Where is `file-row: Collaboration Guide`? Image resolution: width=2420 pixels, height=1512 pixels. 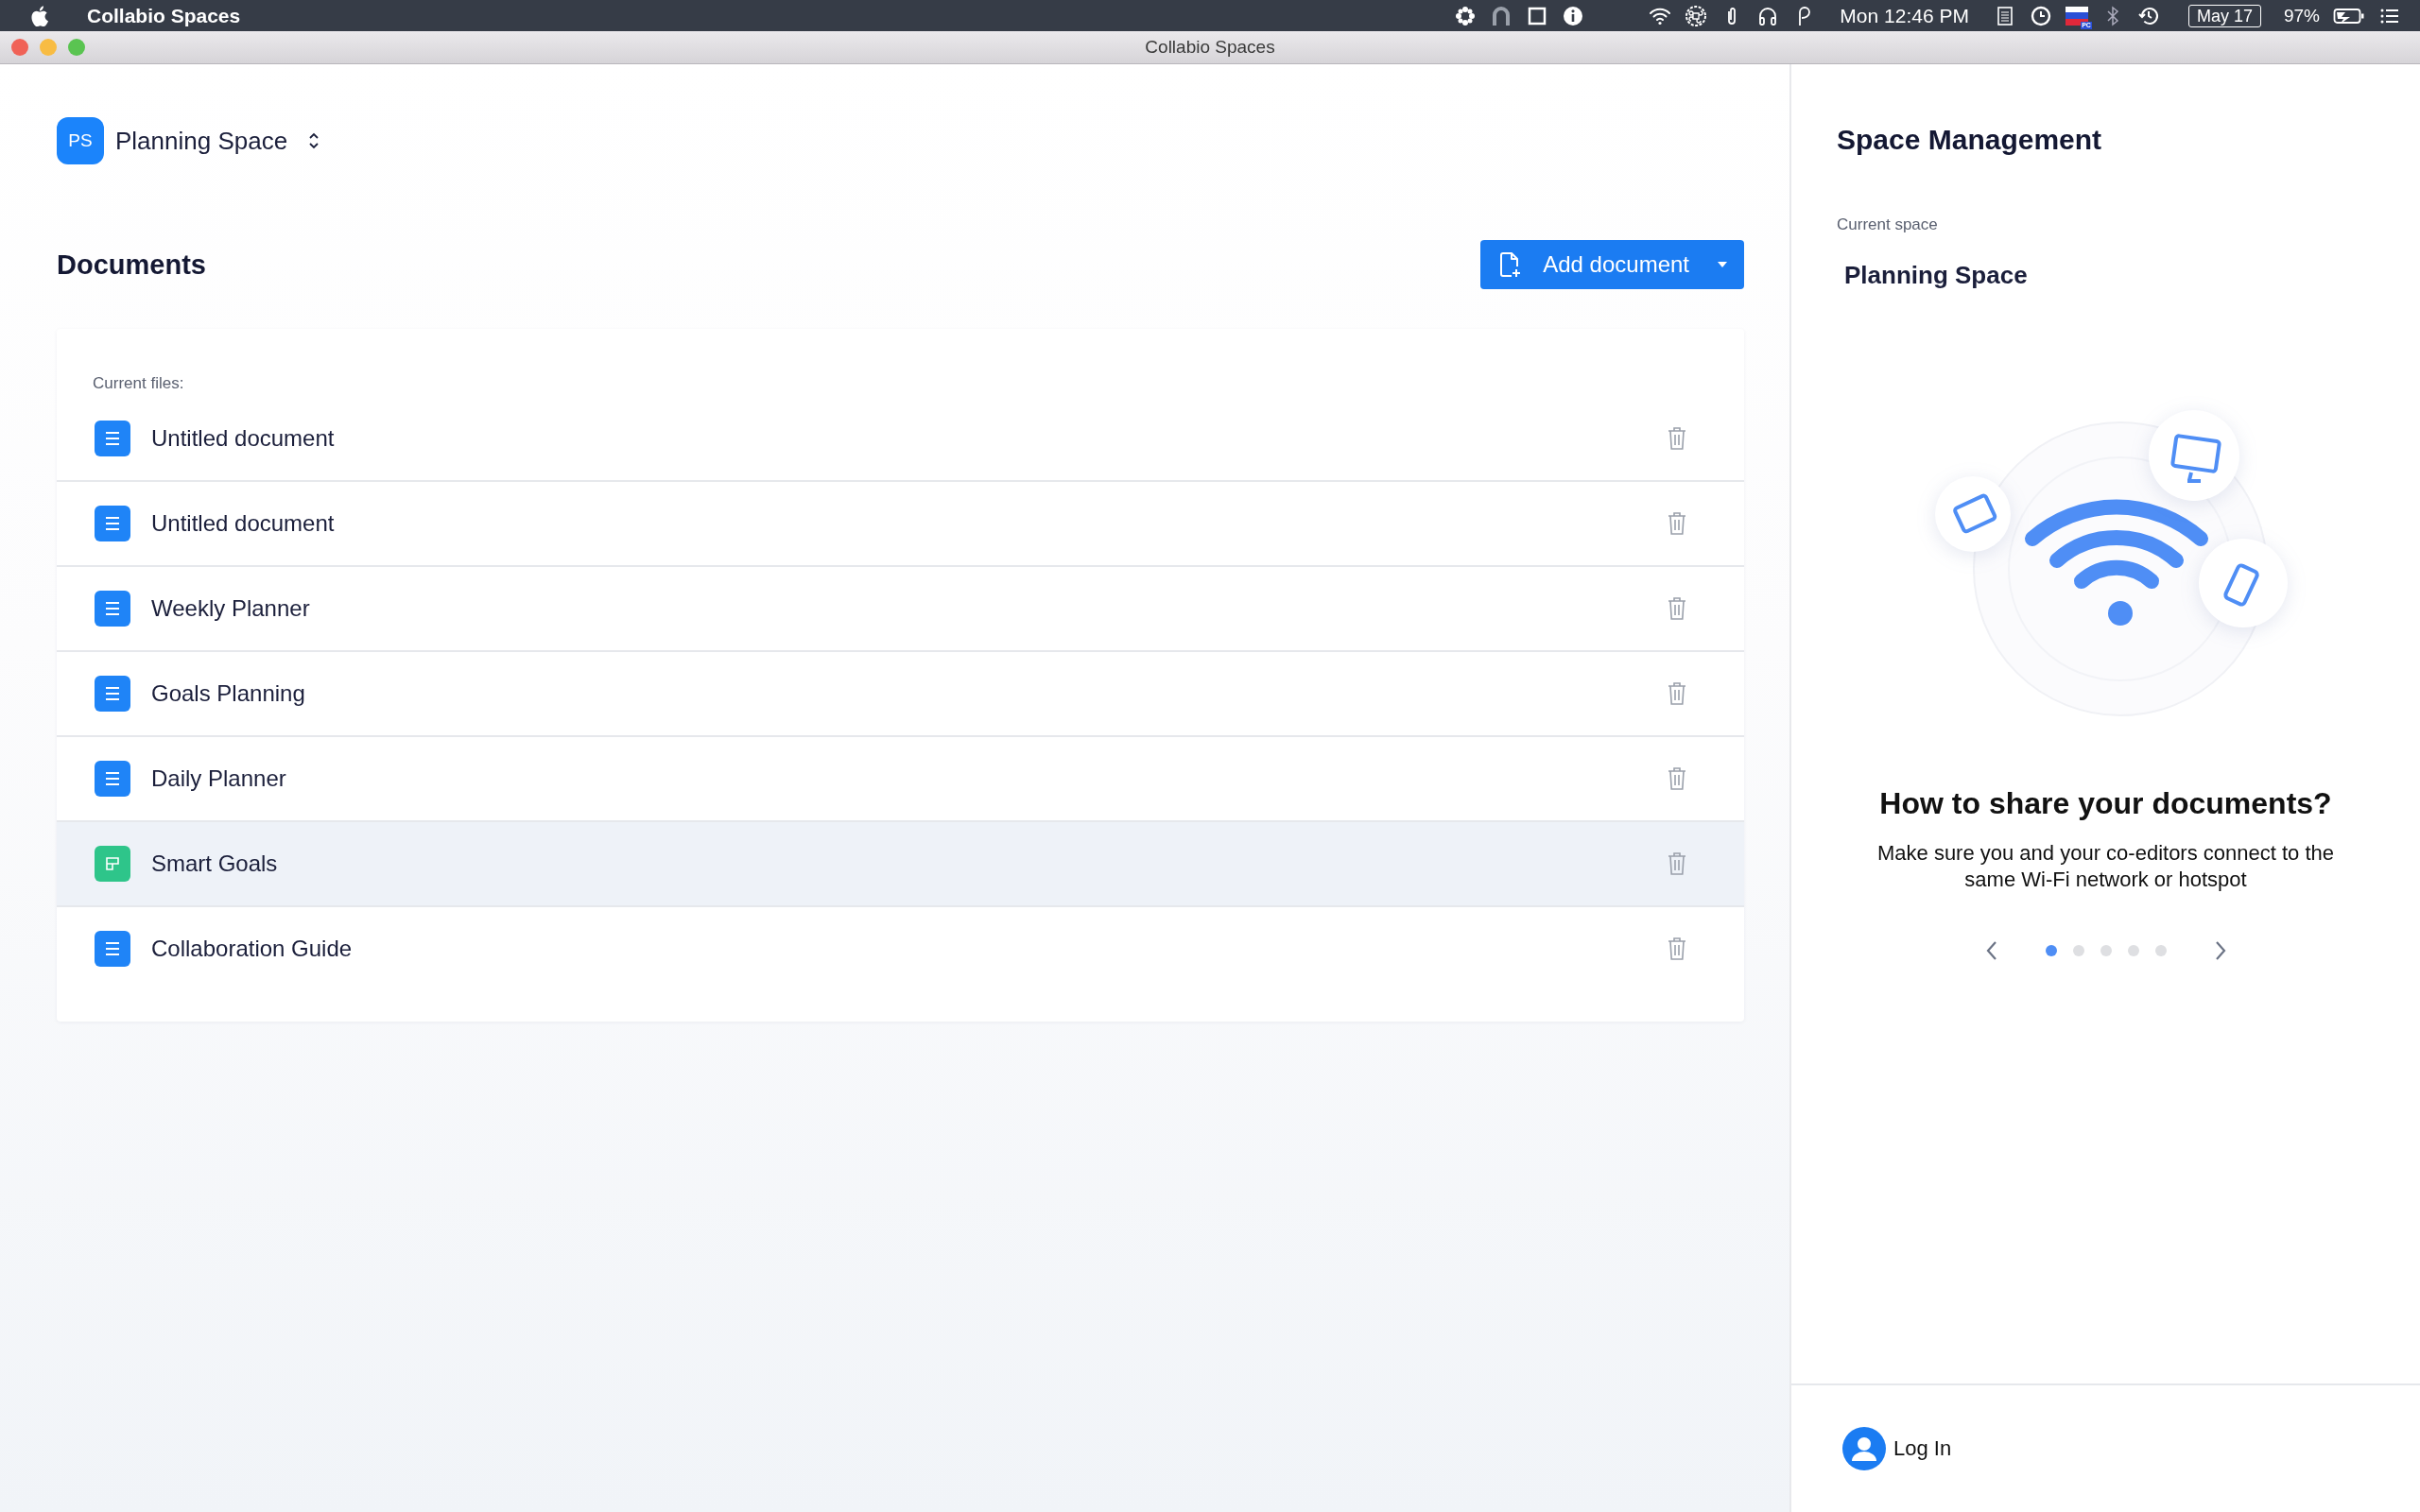 file-row: Collaboration Guide is located at coordinates (900, 948).